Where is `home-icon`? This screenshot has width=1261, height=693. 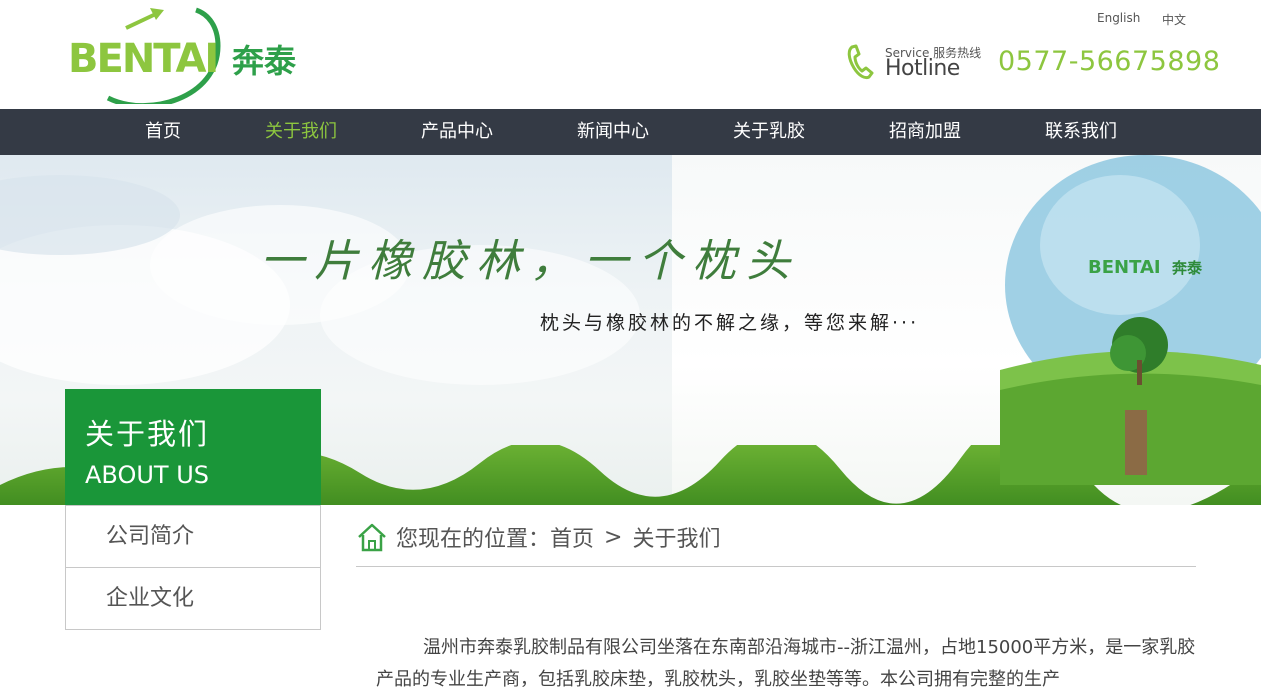 home-icon is located at coordinates (372, 537).